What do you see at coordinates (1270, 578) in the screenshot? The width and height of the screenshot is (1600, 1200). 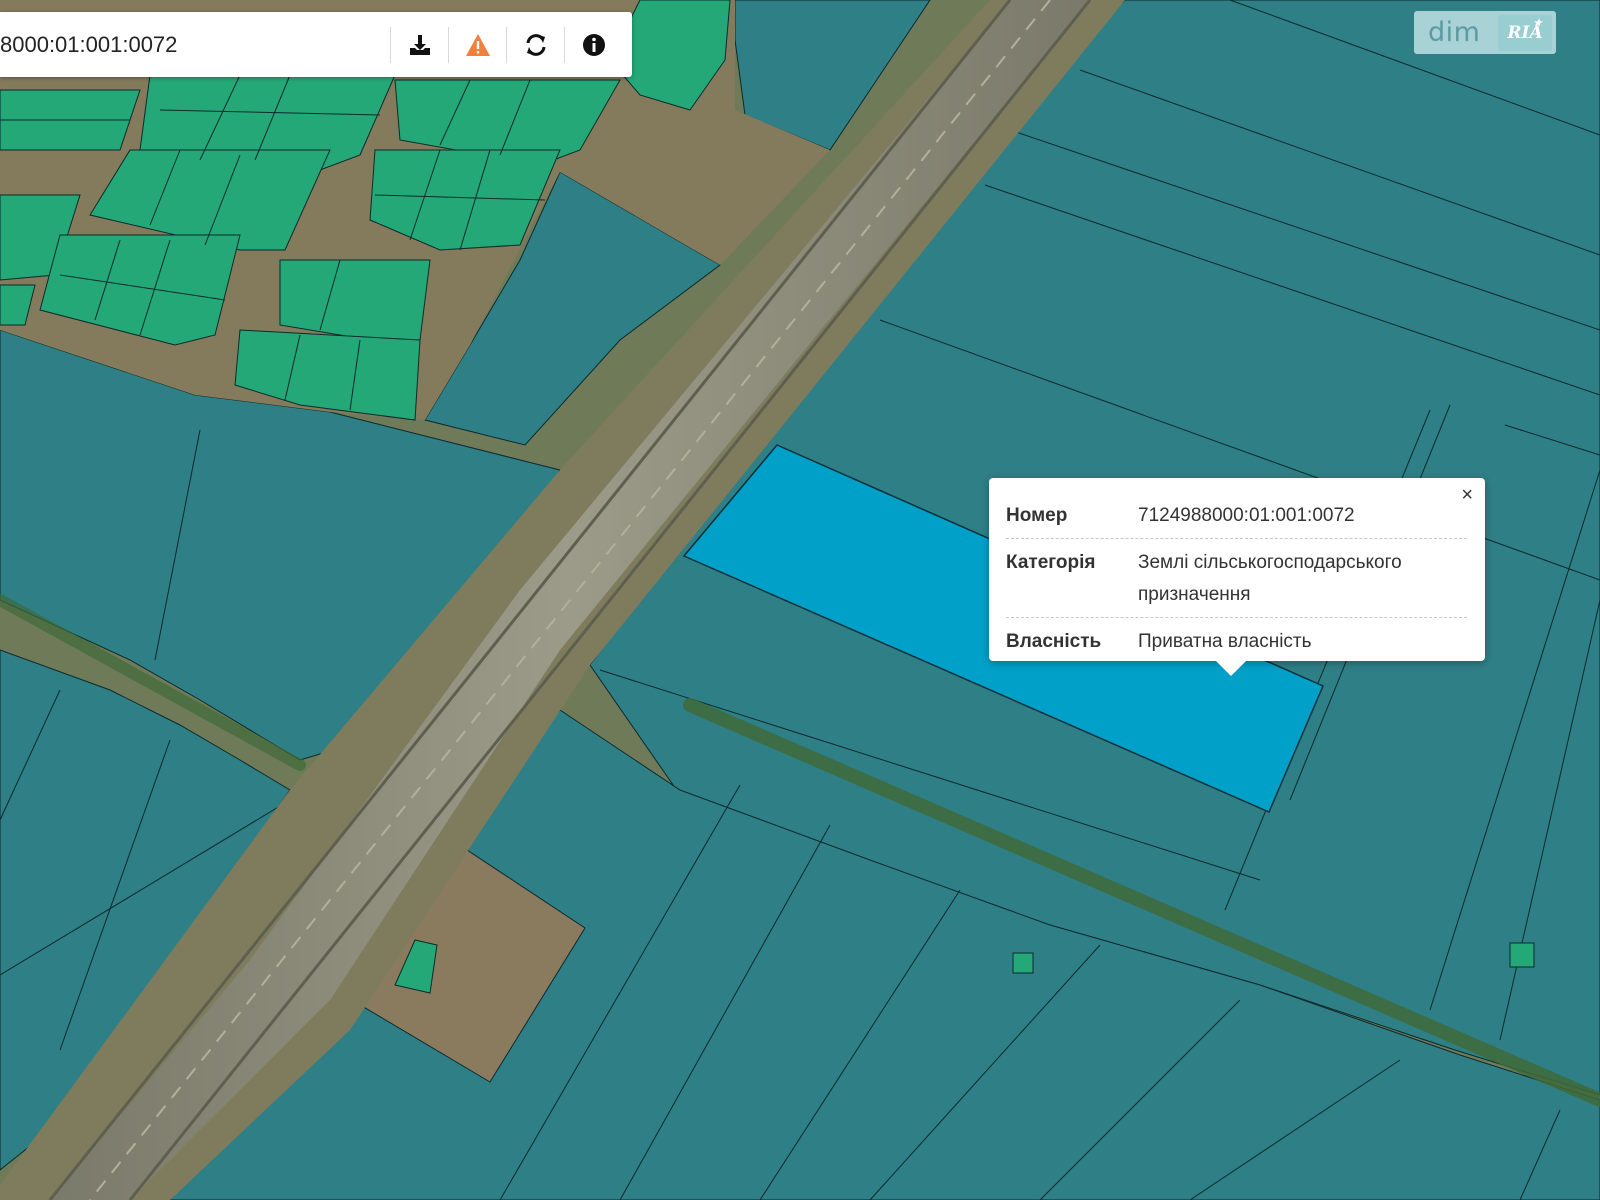 I see `popup-value: Землі сільськогосподарського призначення` at bounding box center [1270, 578].